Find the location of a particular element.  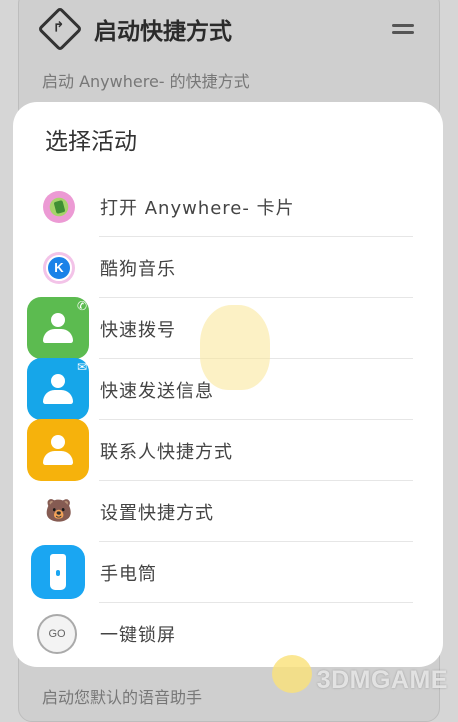

mascot-chick-image is located at coordinates (235, 347).